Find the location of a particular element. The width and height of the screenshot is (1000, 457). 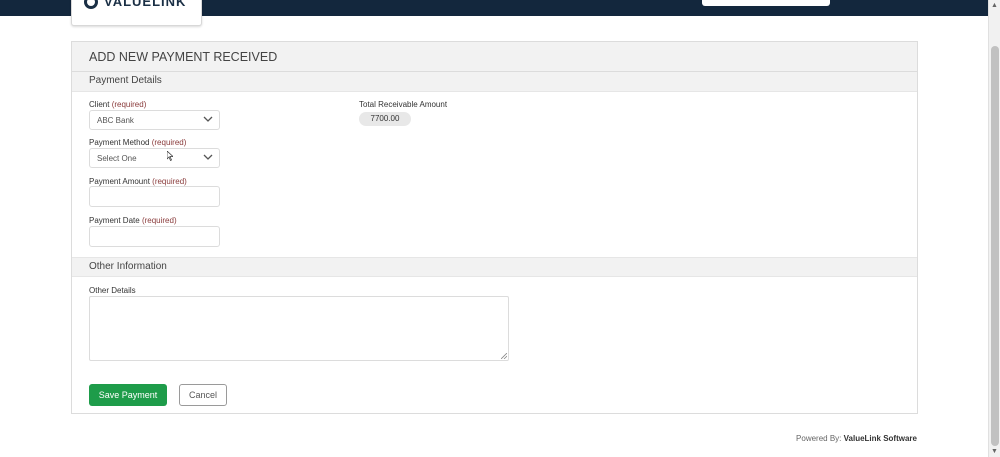

logo-text: VALUELINK is located at coordinates (145, 4).